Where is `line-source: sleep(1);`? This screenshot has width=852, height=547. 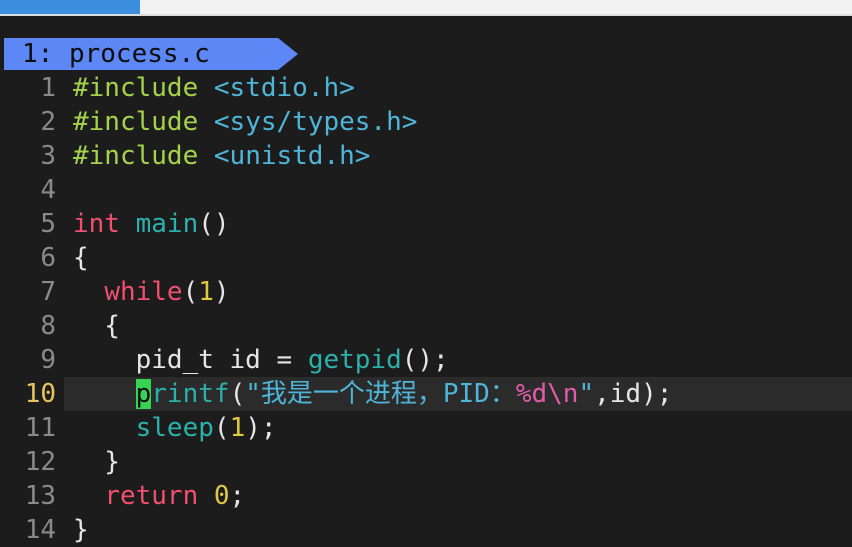 line-source: sleep(1); is located at coordinates (175, 428).